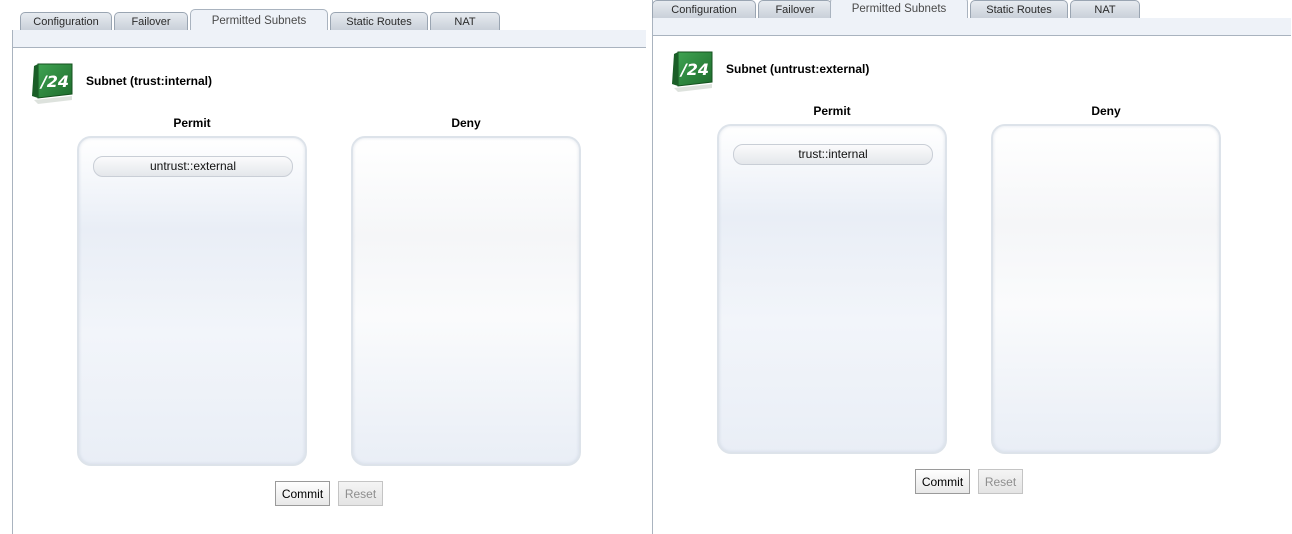 The height and width of the screenshot is (534, 1292). Describe the element at coordinates (192, 301) in the screenshot. I see `permit-list: untrust::external` at that location.